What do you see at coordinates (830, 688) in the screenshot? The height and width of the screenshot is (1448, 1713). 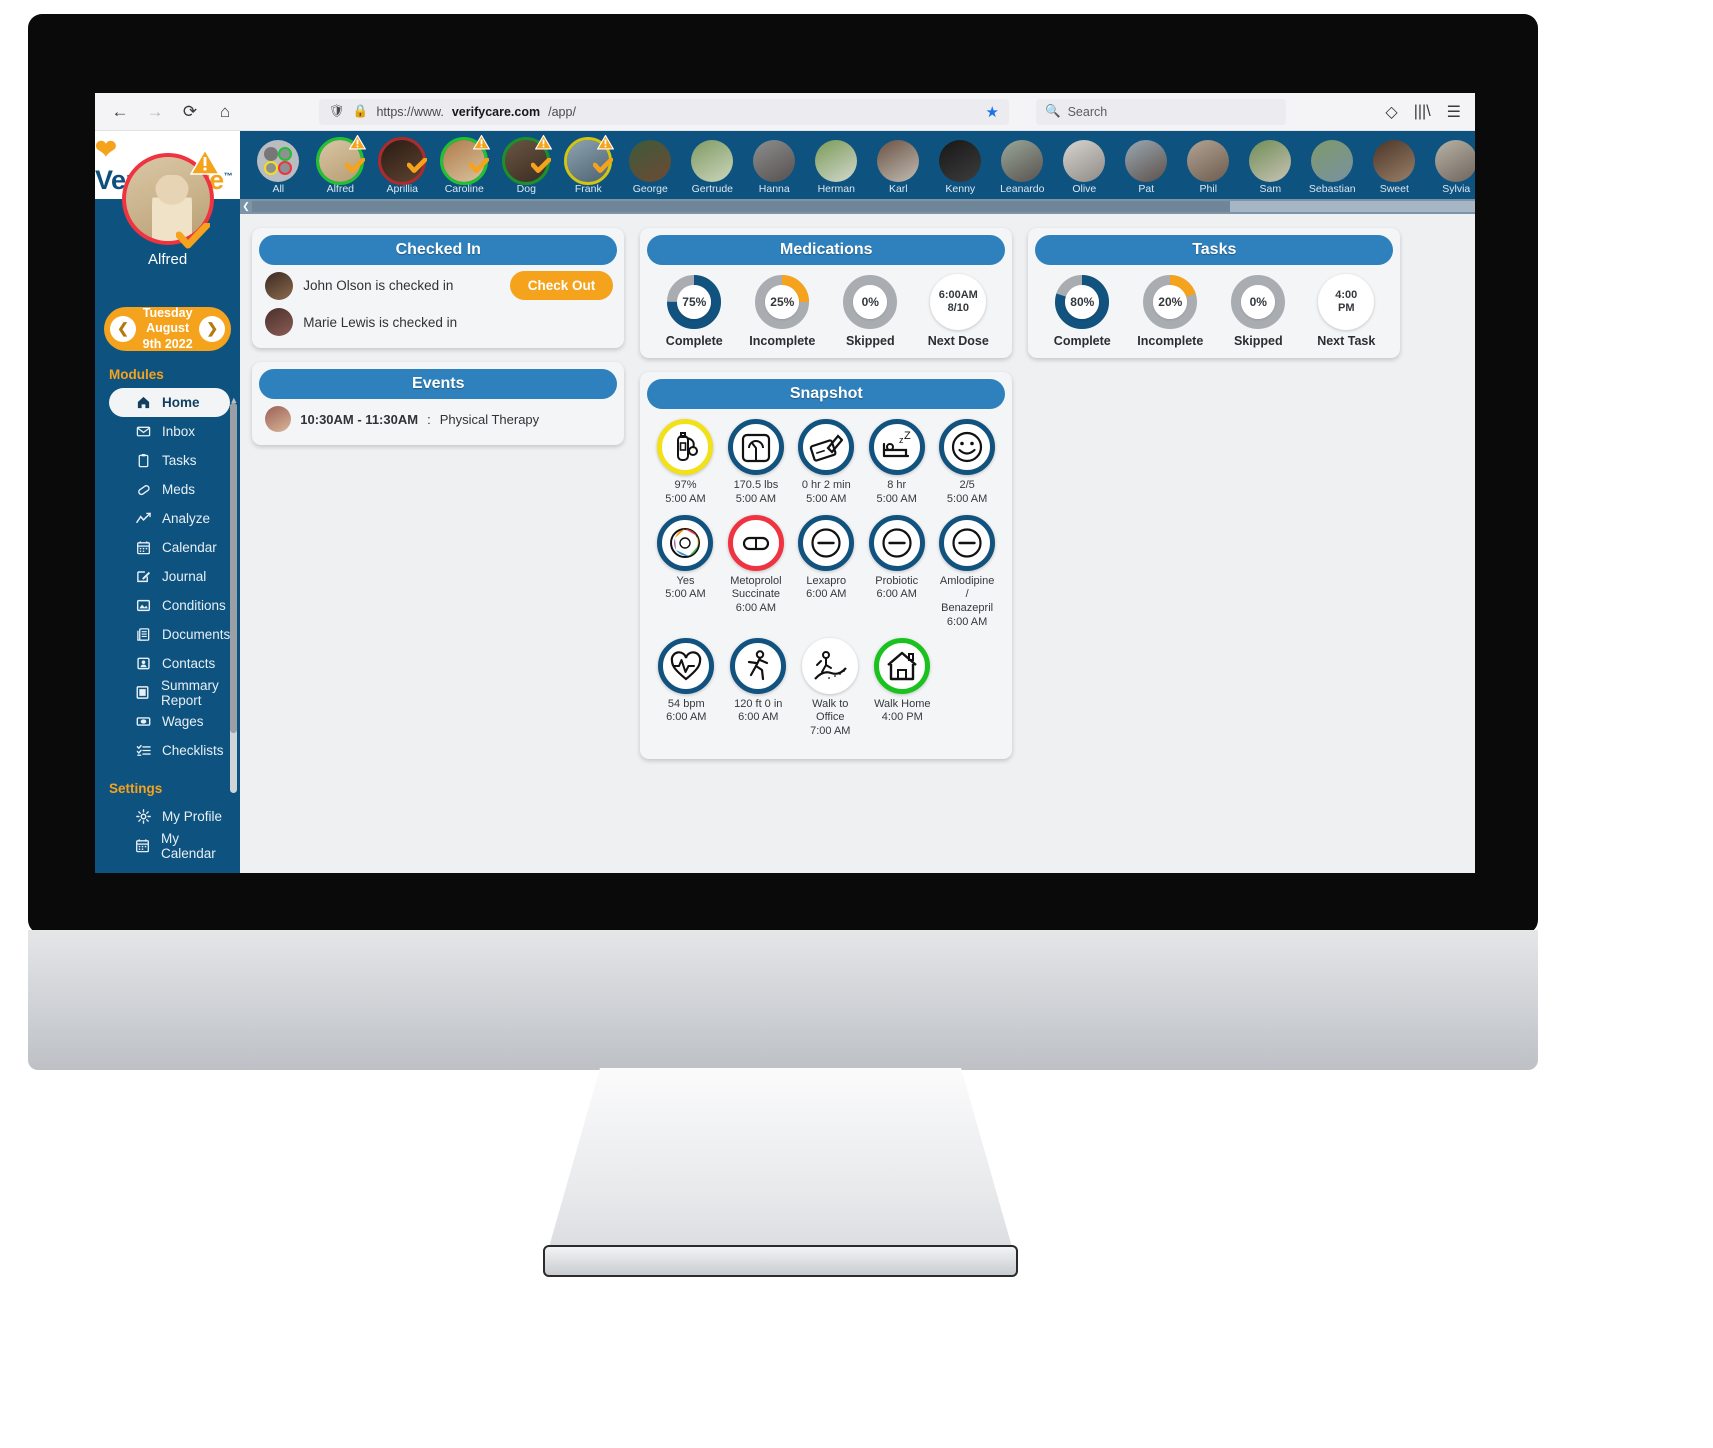 I see `snapshot-item: Walk to Office 7:00 AM` at bounding box center [830, 688].